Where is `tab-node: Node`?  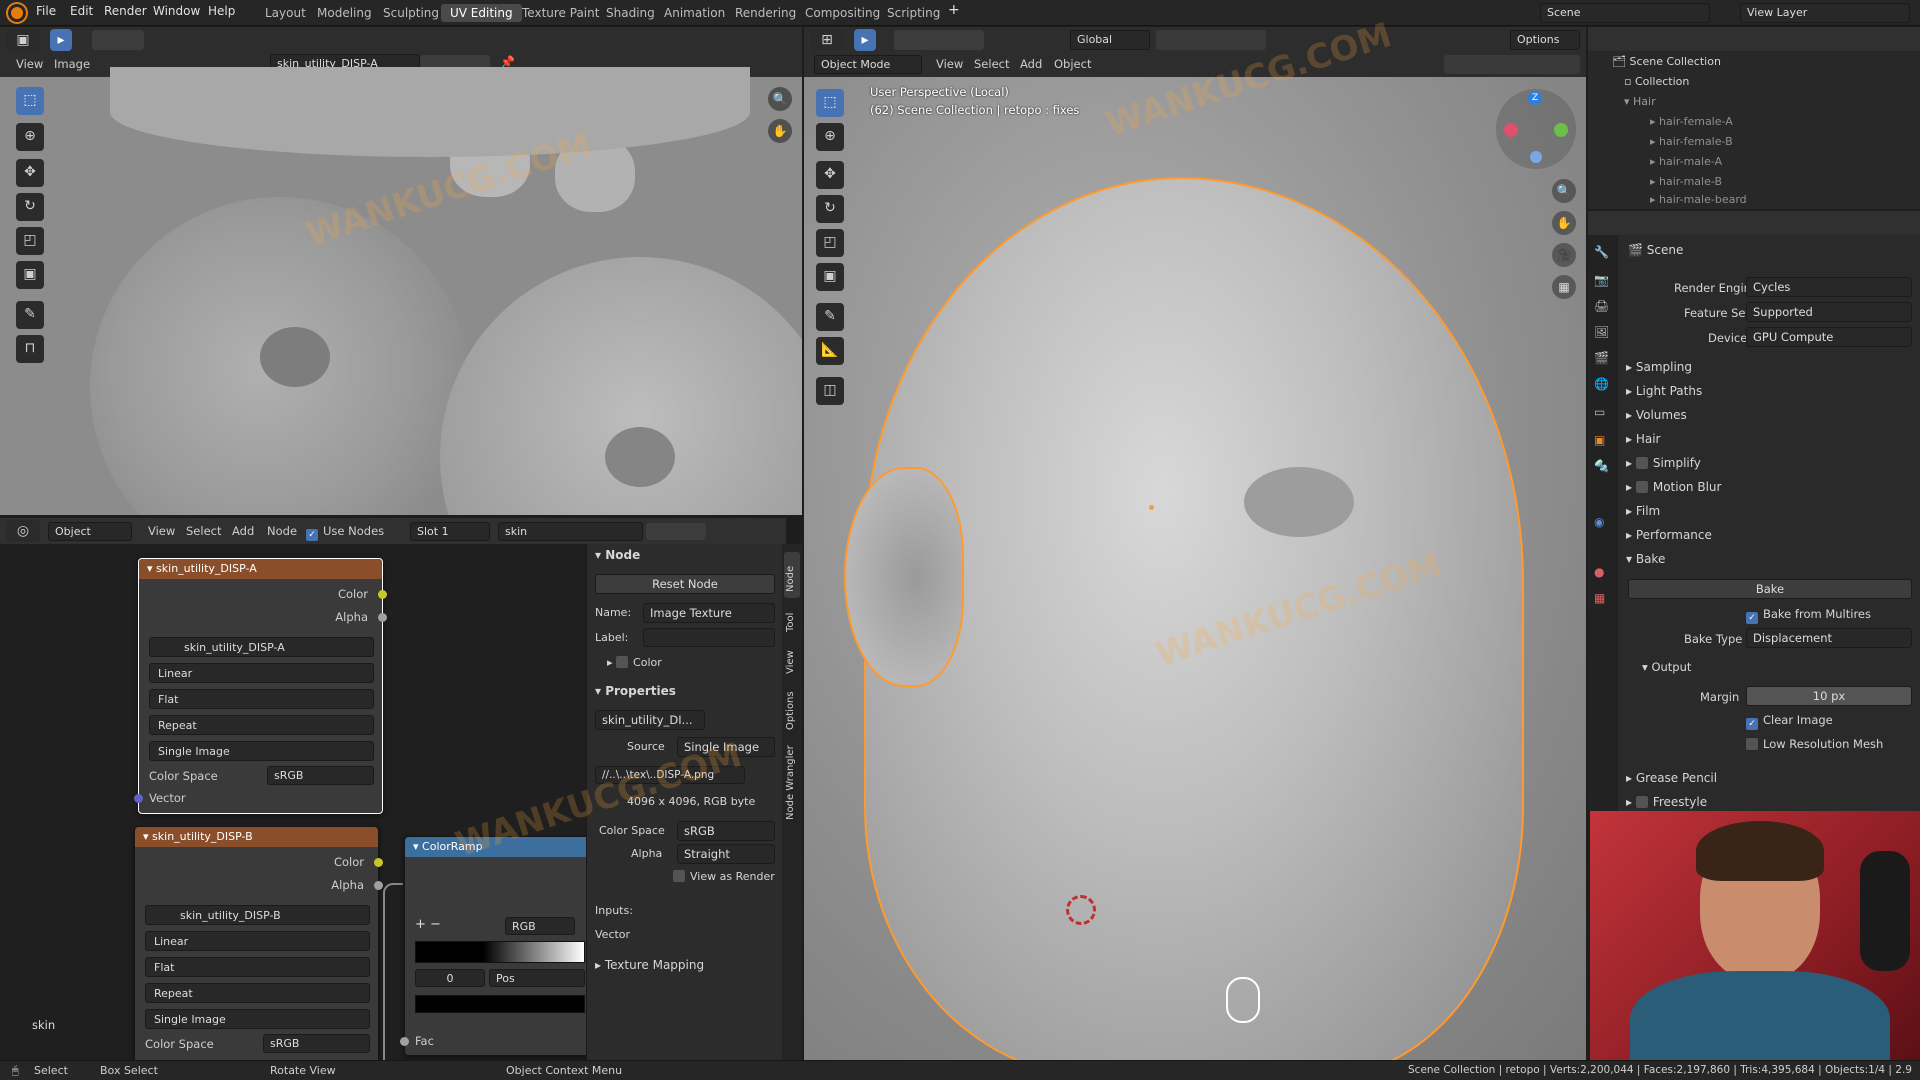 tab-node: Node is located at coordinates (792, 575).